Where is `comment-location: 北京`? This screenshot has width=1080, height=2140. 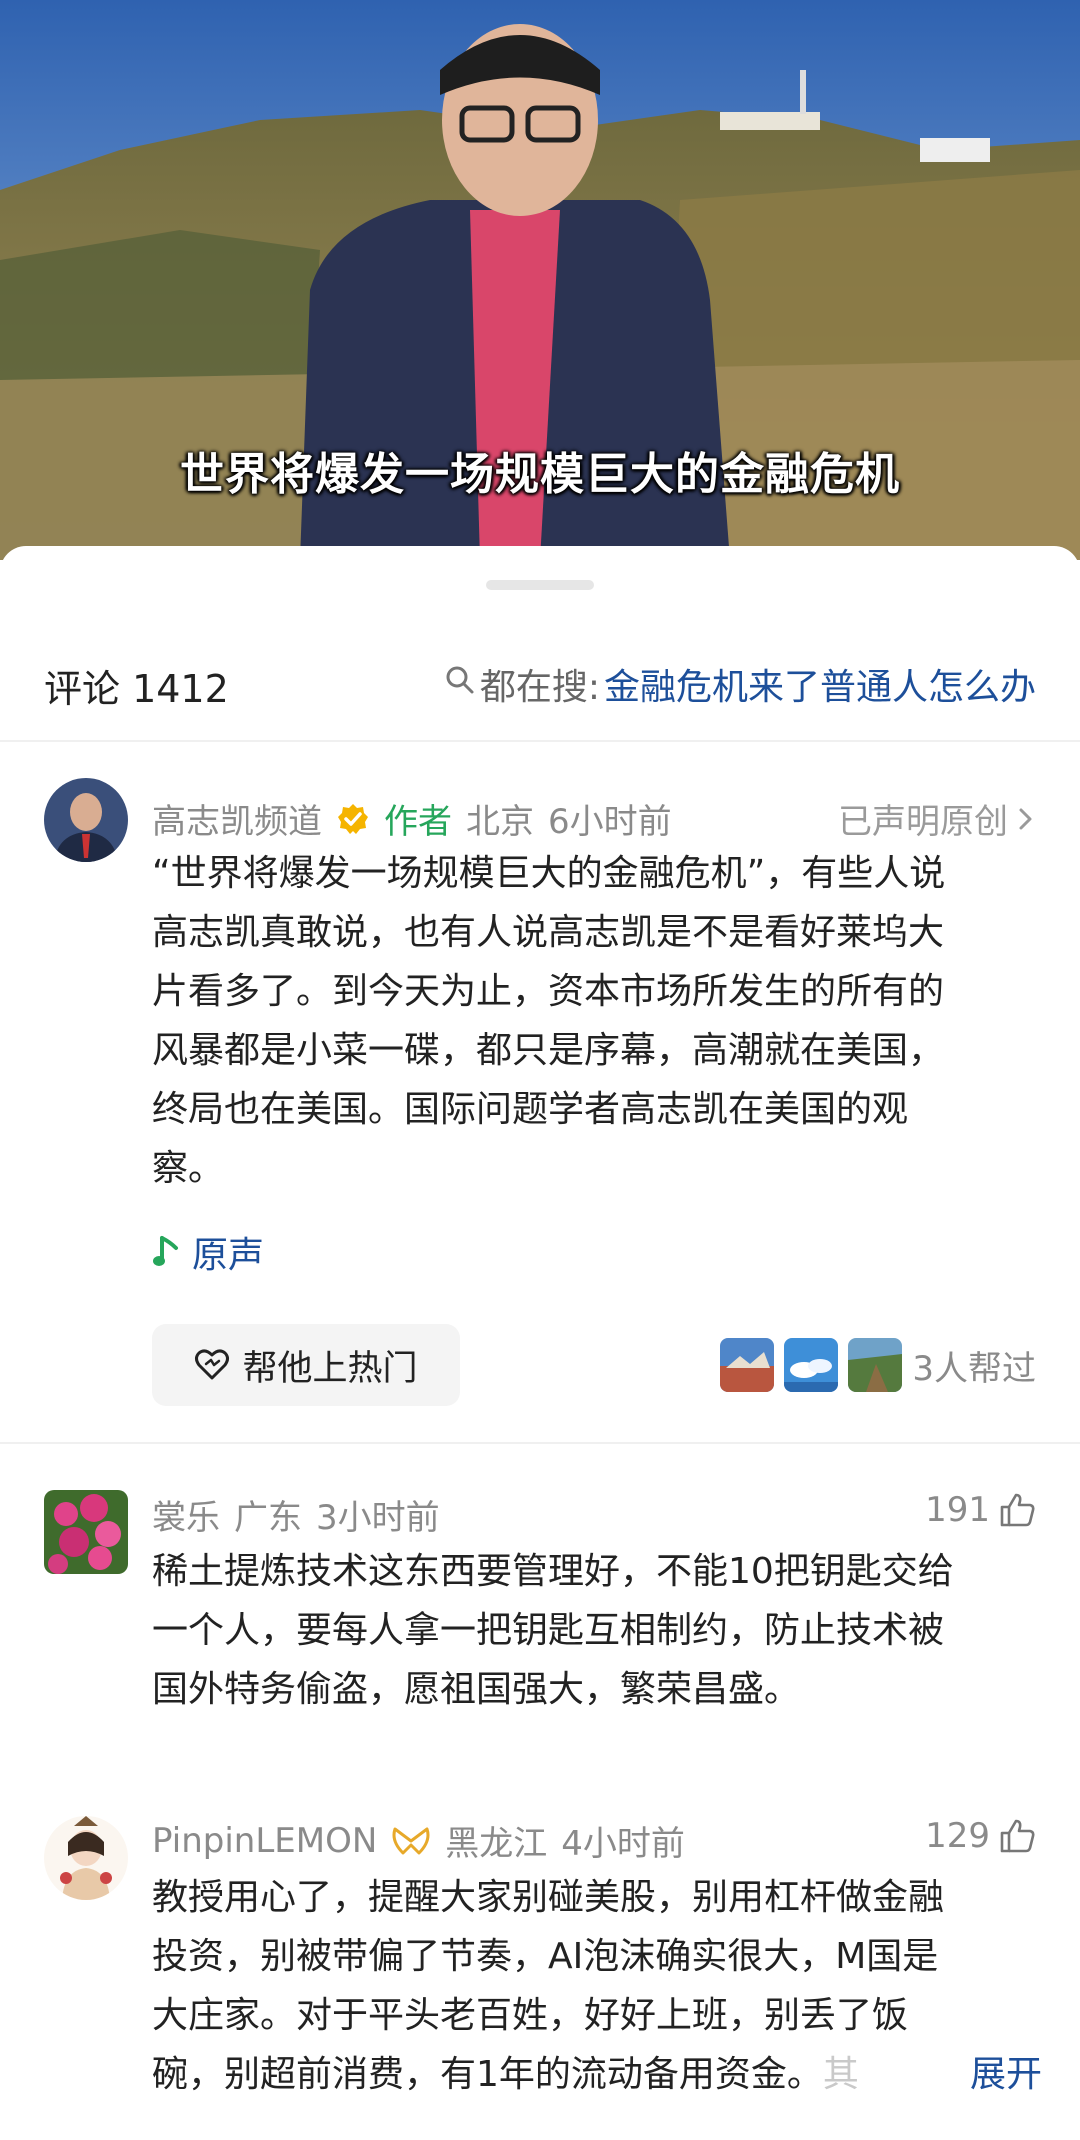 comment-location: 北京 is located at coordinates (500, 822).